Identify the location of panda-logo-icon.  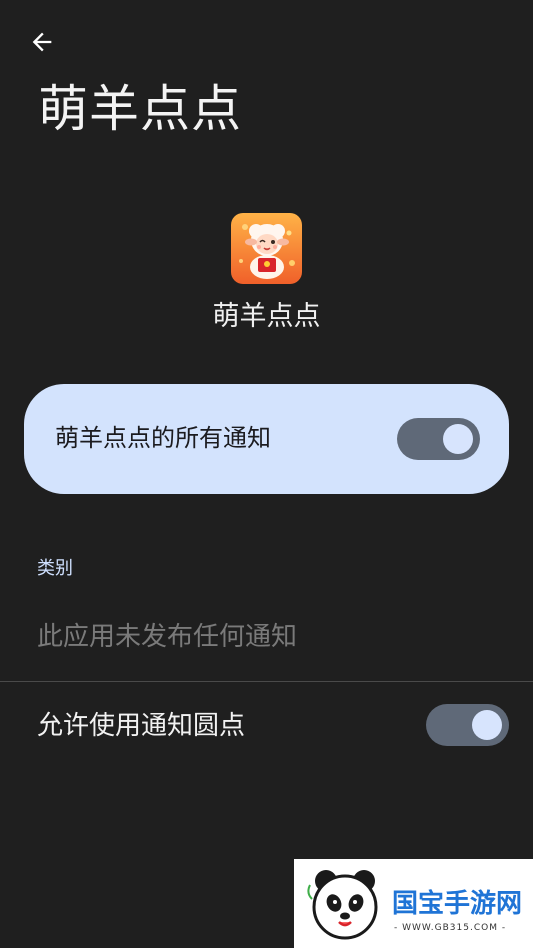
(342, 905).